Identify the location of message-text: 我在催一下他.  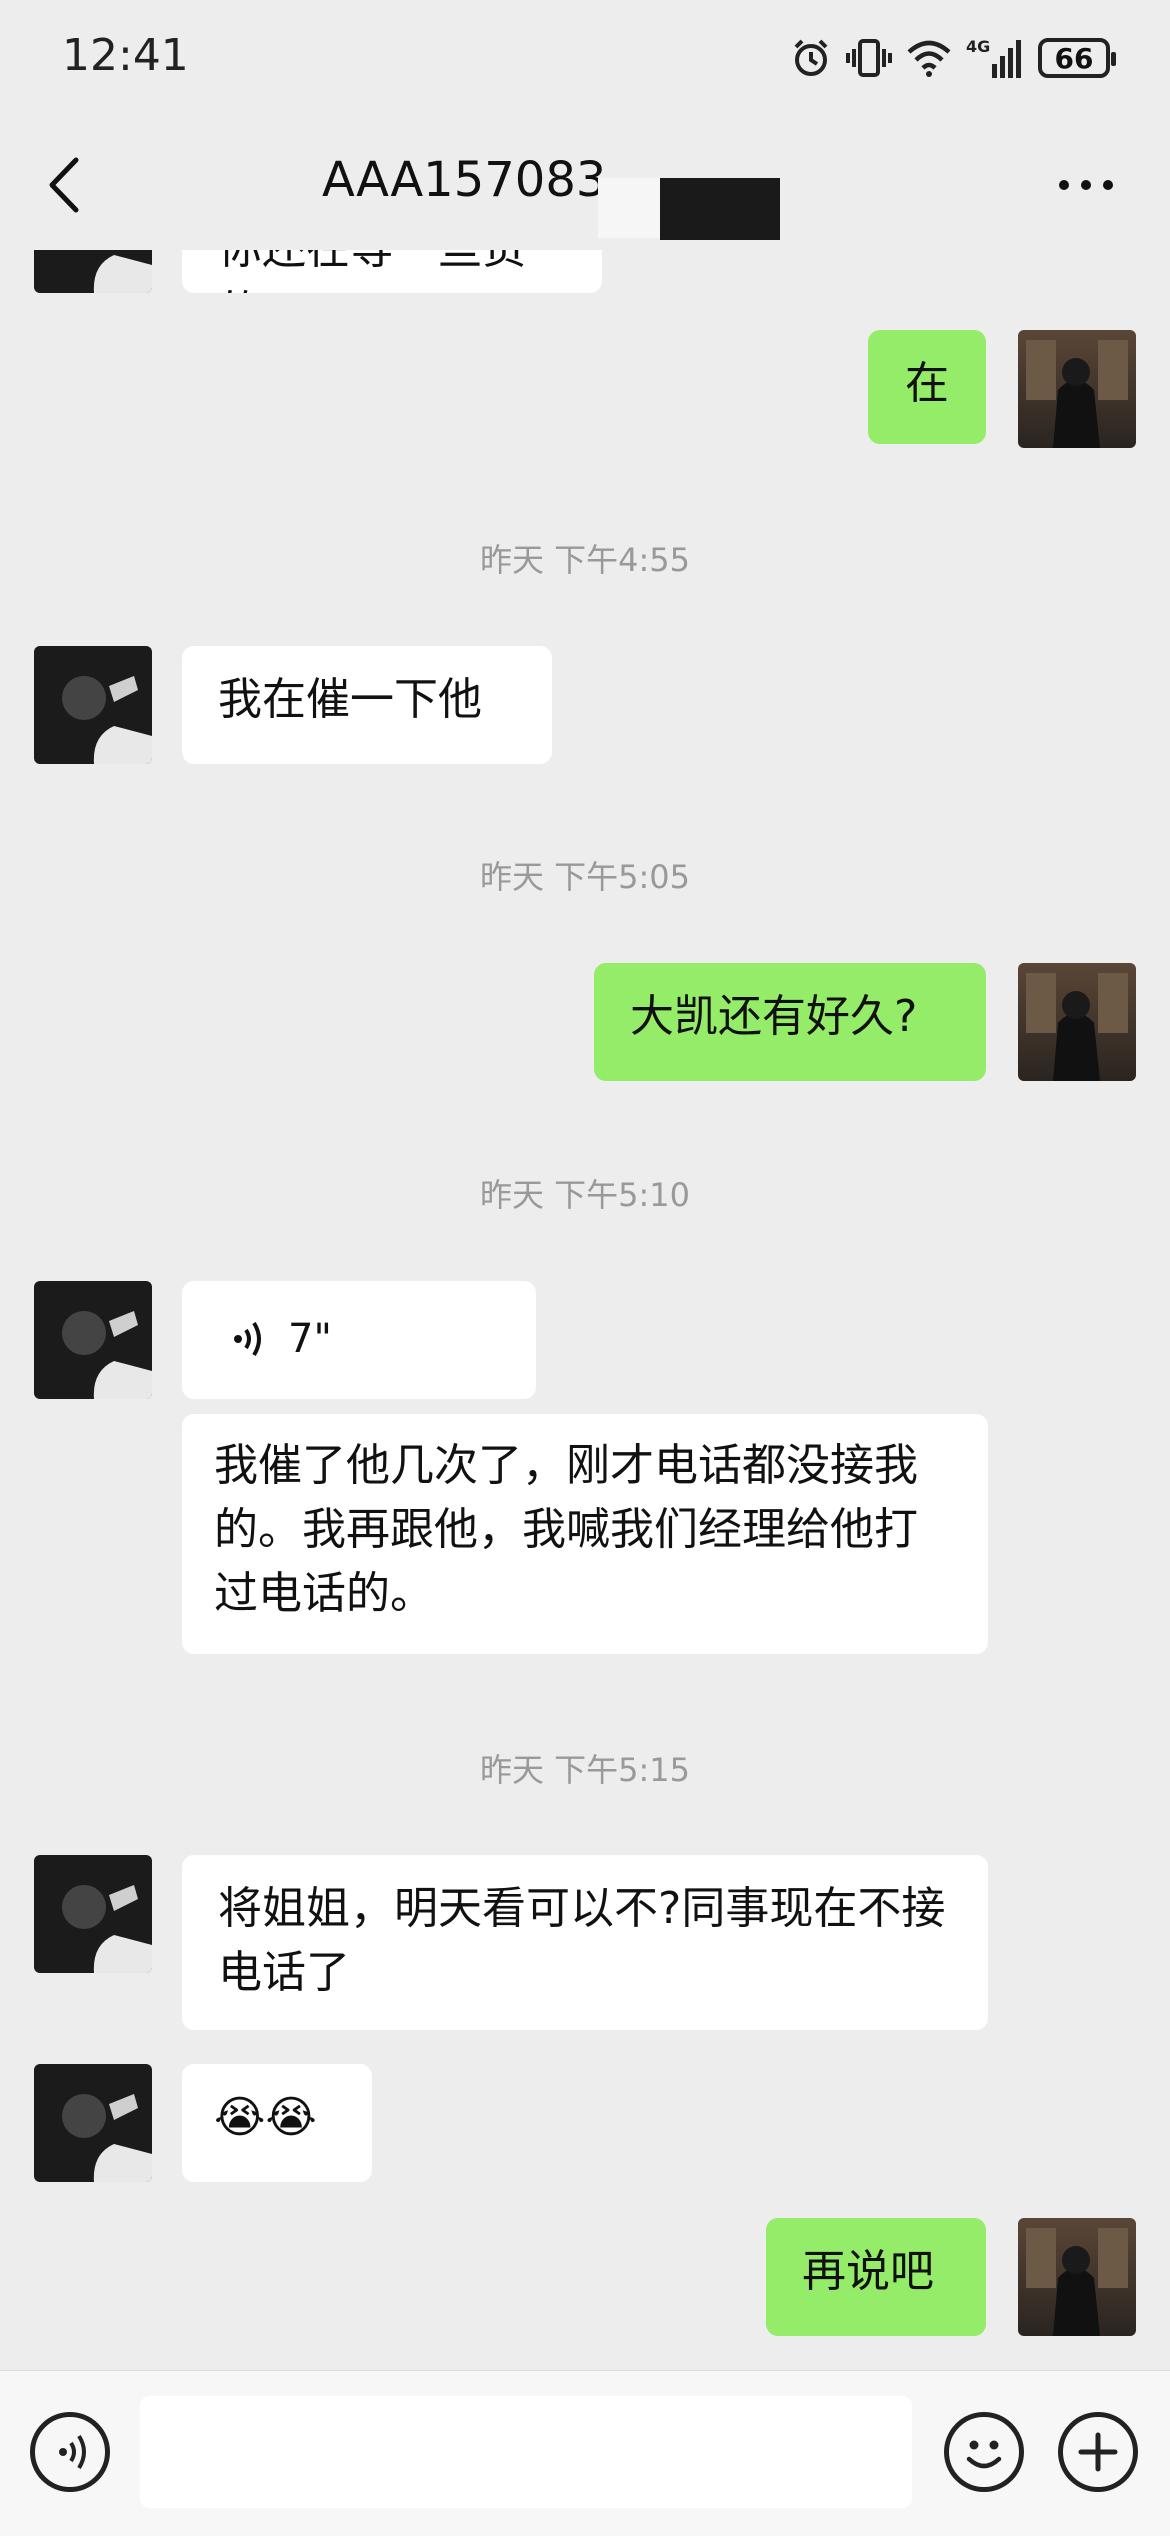
(350, 699).